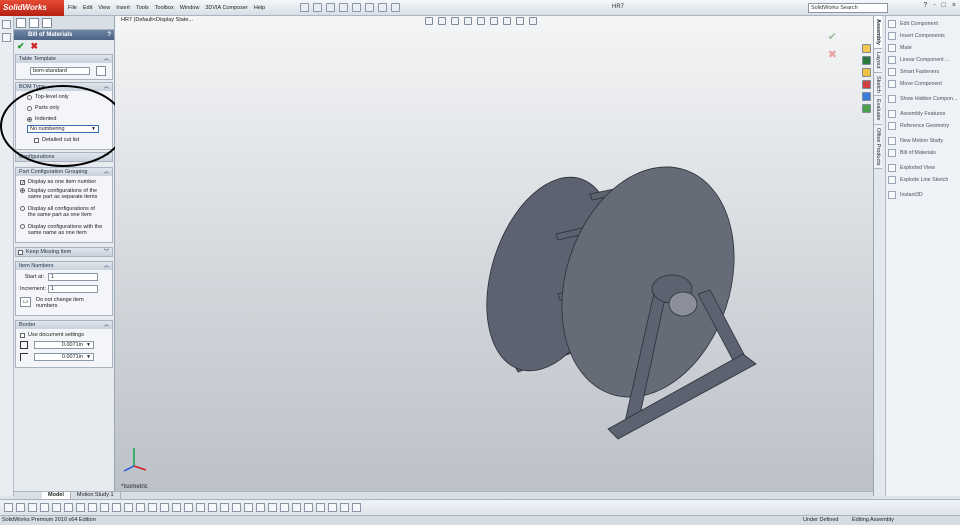 Image resolution: width=960 pixels, height=525 pixels. Describe the element at coordinates (35, 46) in the screenshot. I see `cancel-icon: ✖` at that location.